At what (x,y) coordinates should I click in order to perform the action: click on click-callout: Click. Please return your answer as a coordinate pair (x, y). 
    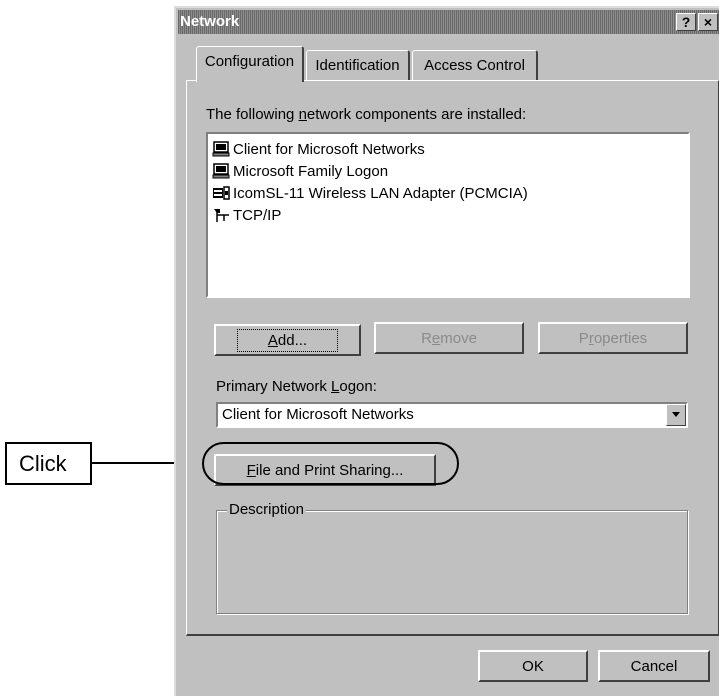
    Looking at the image, I should click on (48, 463).